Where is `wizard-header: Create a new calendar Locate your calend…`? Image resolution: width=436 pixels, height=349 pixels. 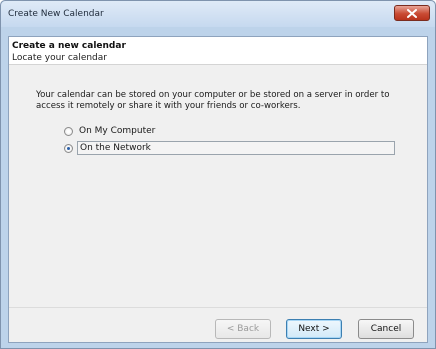
wizard-header: Create a new calendar Locate your calend… is located at coordinates (218, 51).